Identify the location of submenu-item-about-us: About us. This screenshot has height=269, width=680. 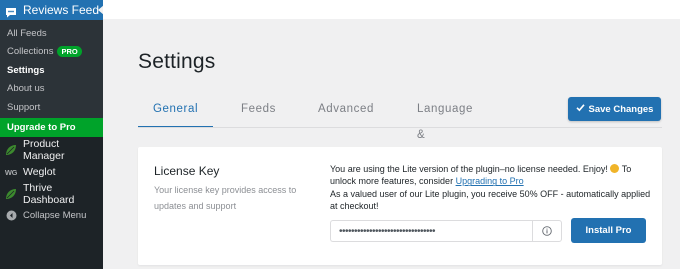
(51, 89).